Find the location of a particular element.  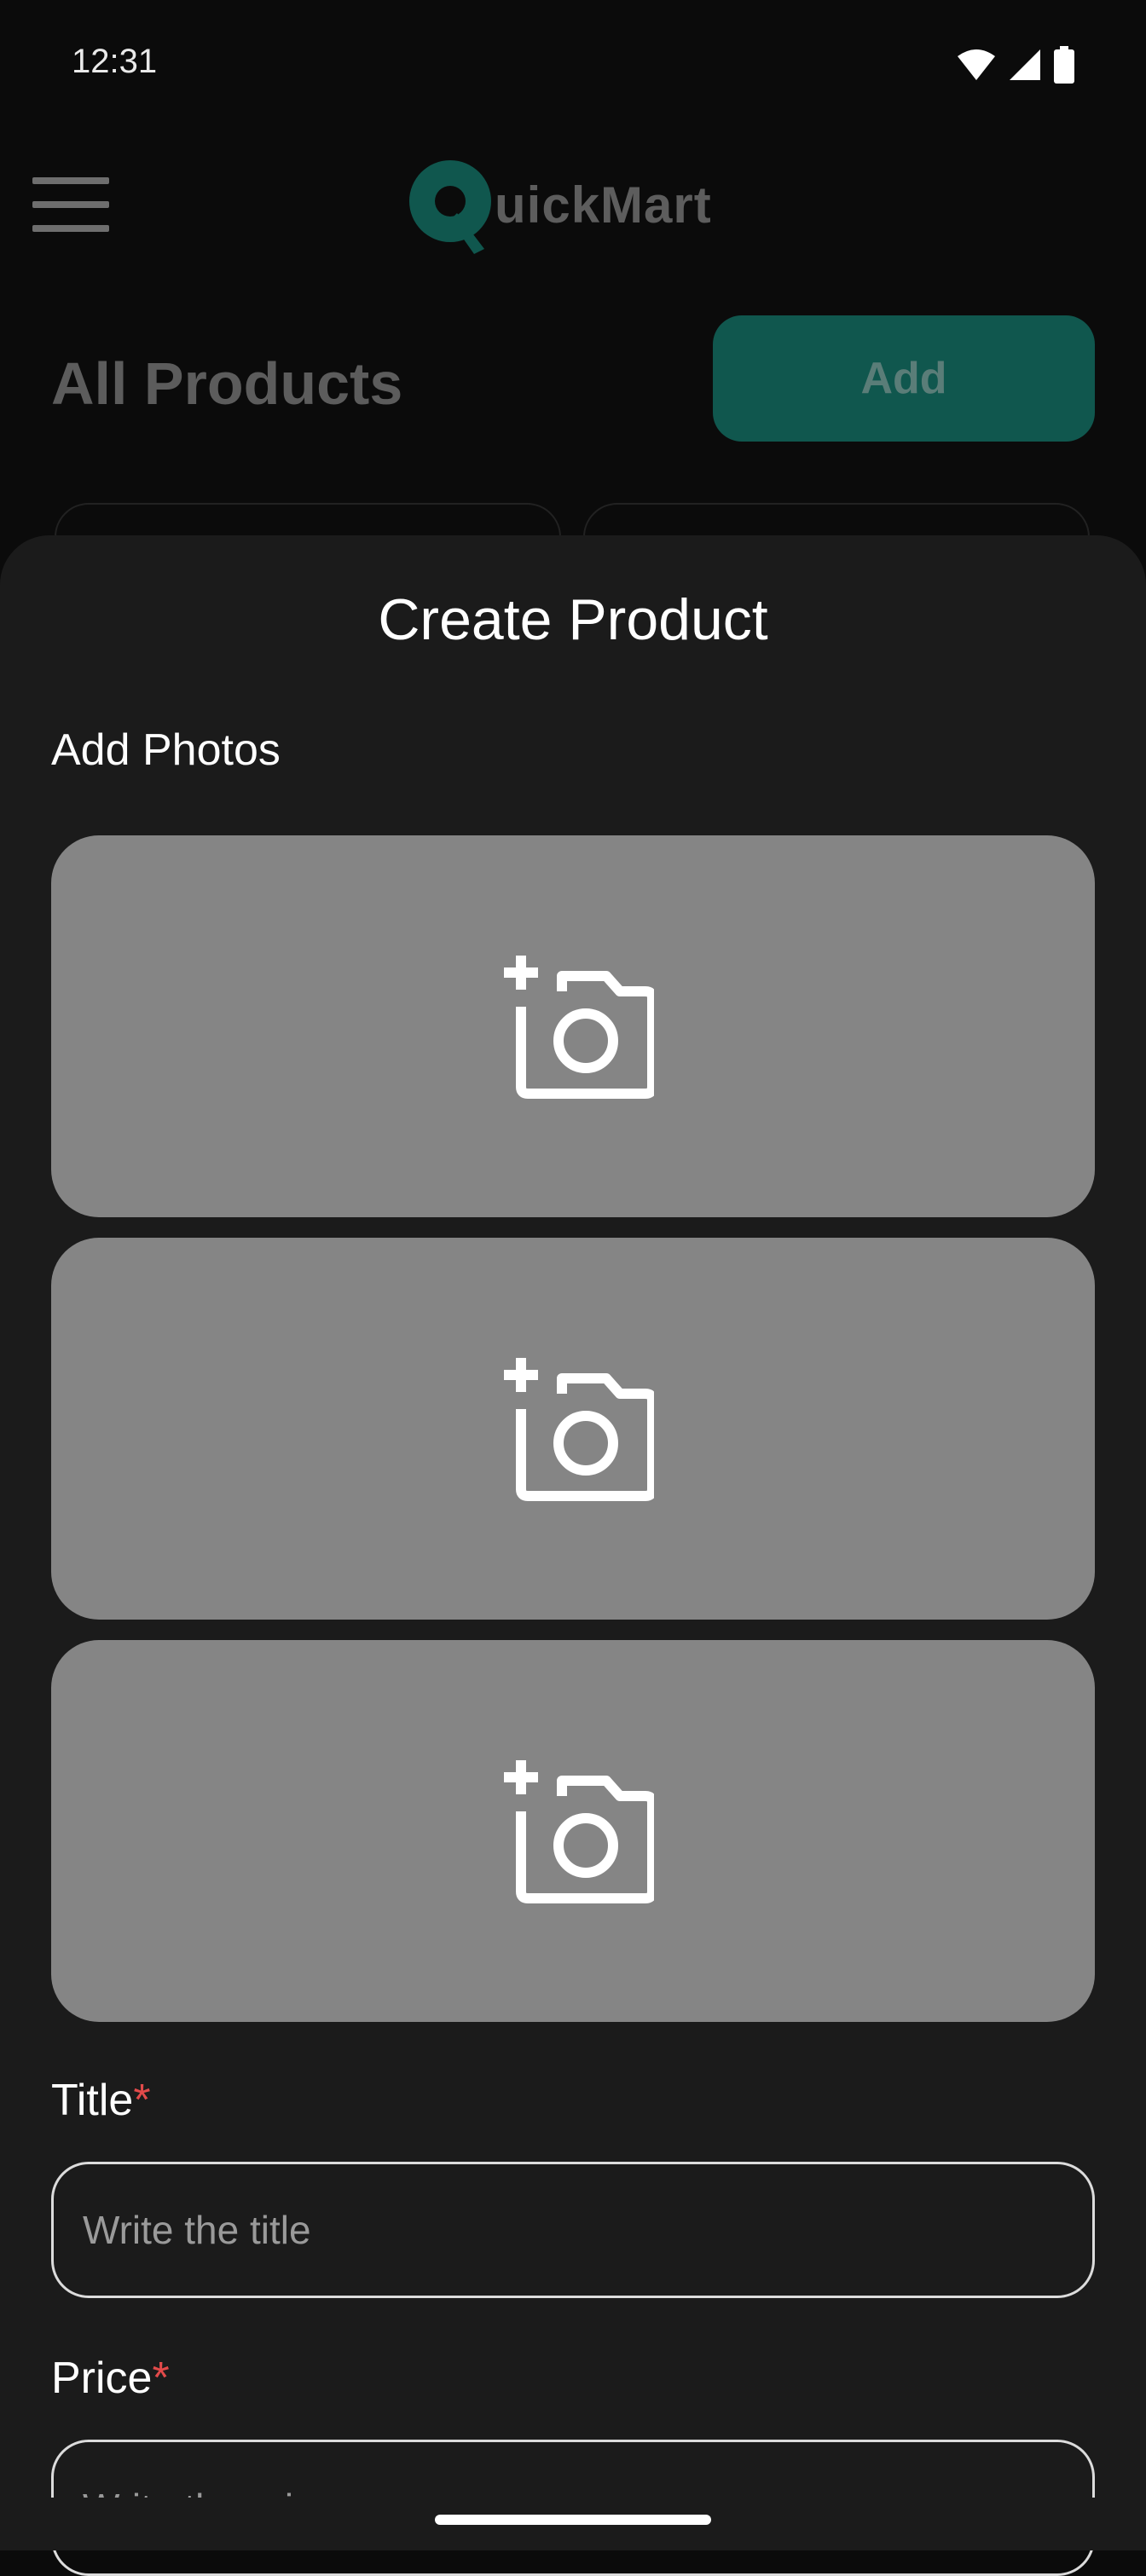

app-logo: uickMart is located at coordinates (559, 204).